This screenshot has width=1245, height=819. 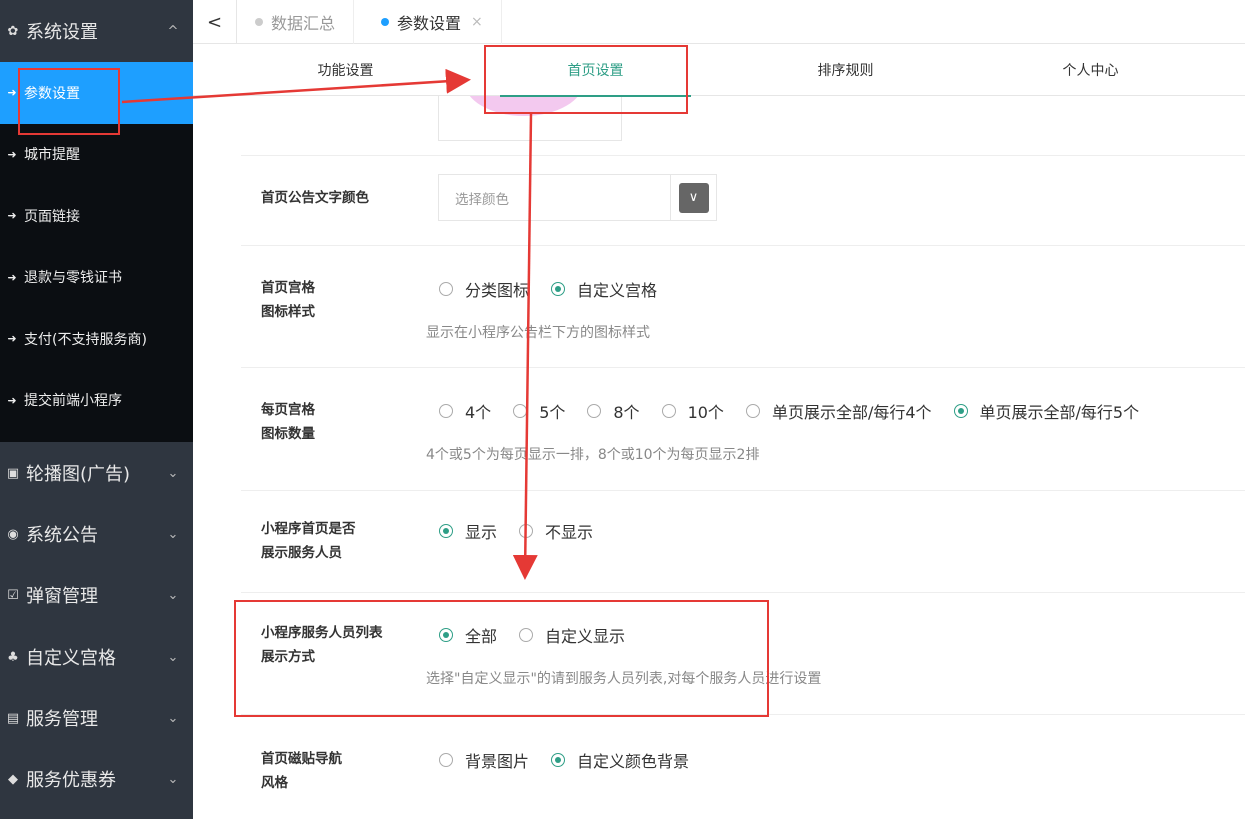 What do you see at coordinates (633, 761) in the screenshot?
I see `radio-label: 自定义颜色背景` at bounding box center [633, 761].